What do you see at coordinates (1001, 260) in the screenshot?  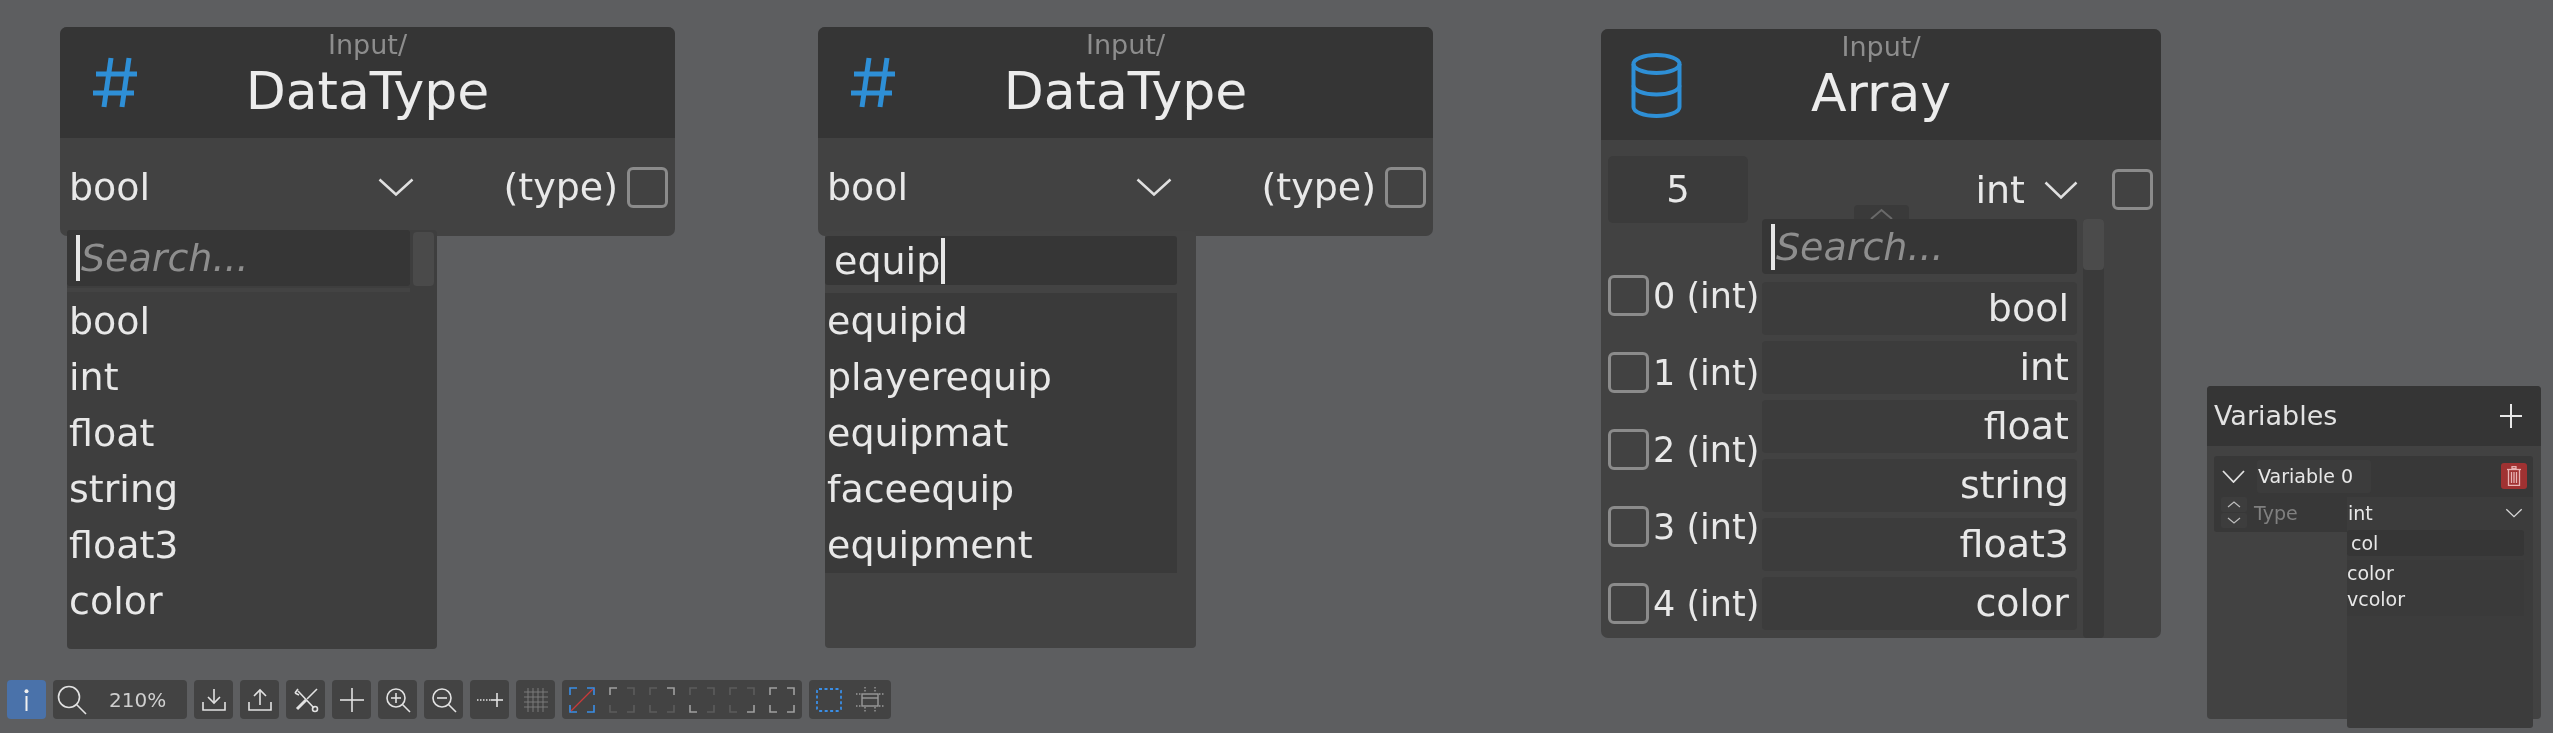 I see `search-field: equip` at bounding box center [1001, 260].